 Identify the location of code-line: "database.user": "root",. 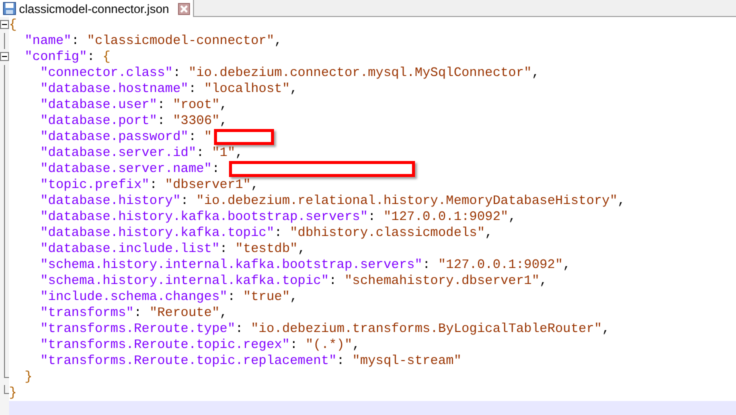
(133, 105).